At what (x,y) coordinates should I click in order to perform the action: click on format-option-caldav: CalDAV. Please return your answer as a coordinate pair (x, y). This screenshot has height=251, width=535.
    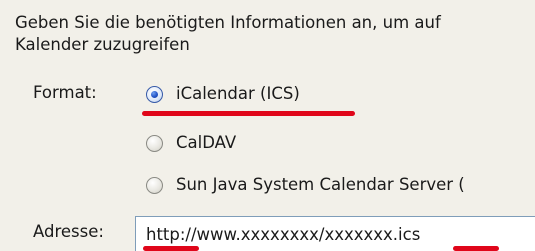
    Looking at the image, I should click on (191, 143).